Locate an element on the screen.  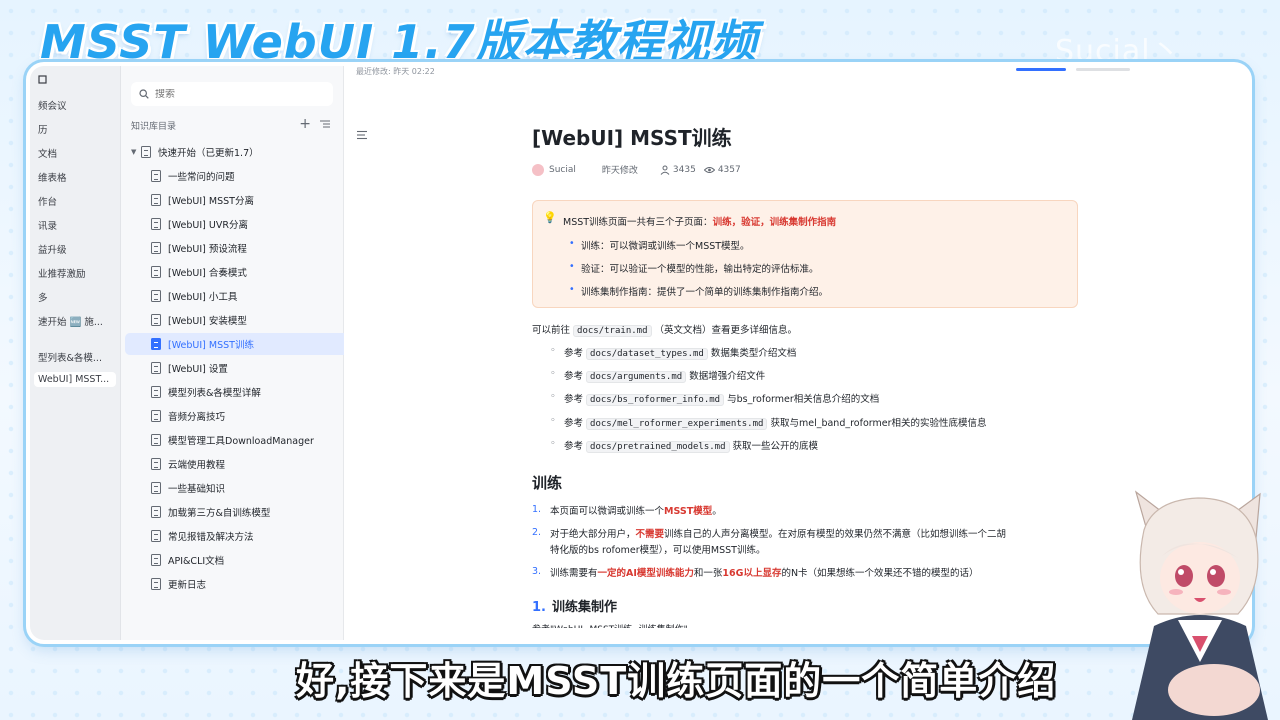
share-button is located at coordinates (1041, 69).